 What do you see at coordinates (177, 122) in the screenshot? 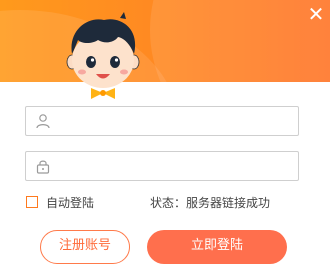
I see `username-input` at bounding box center [177, 122].